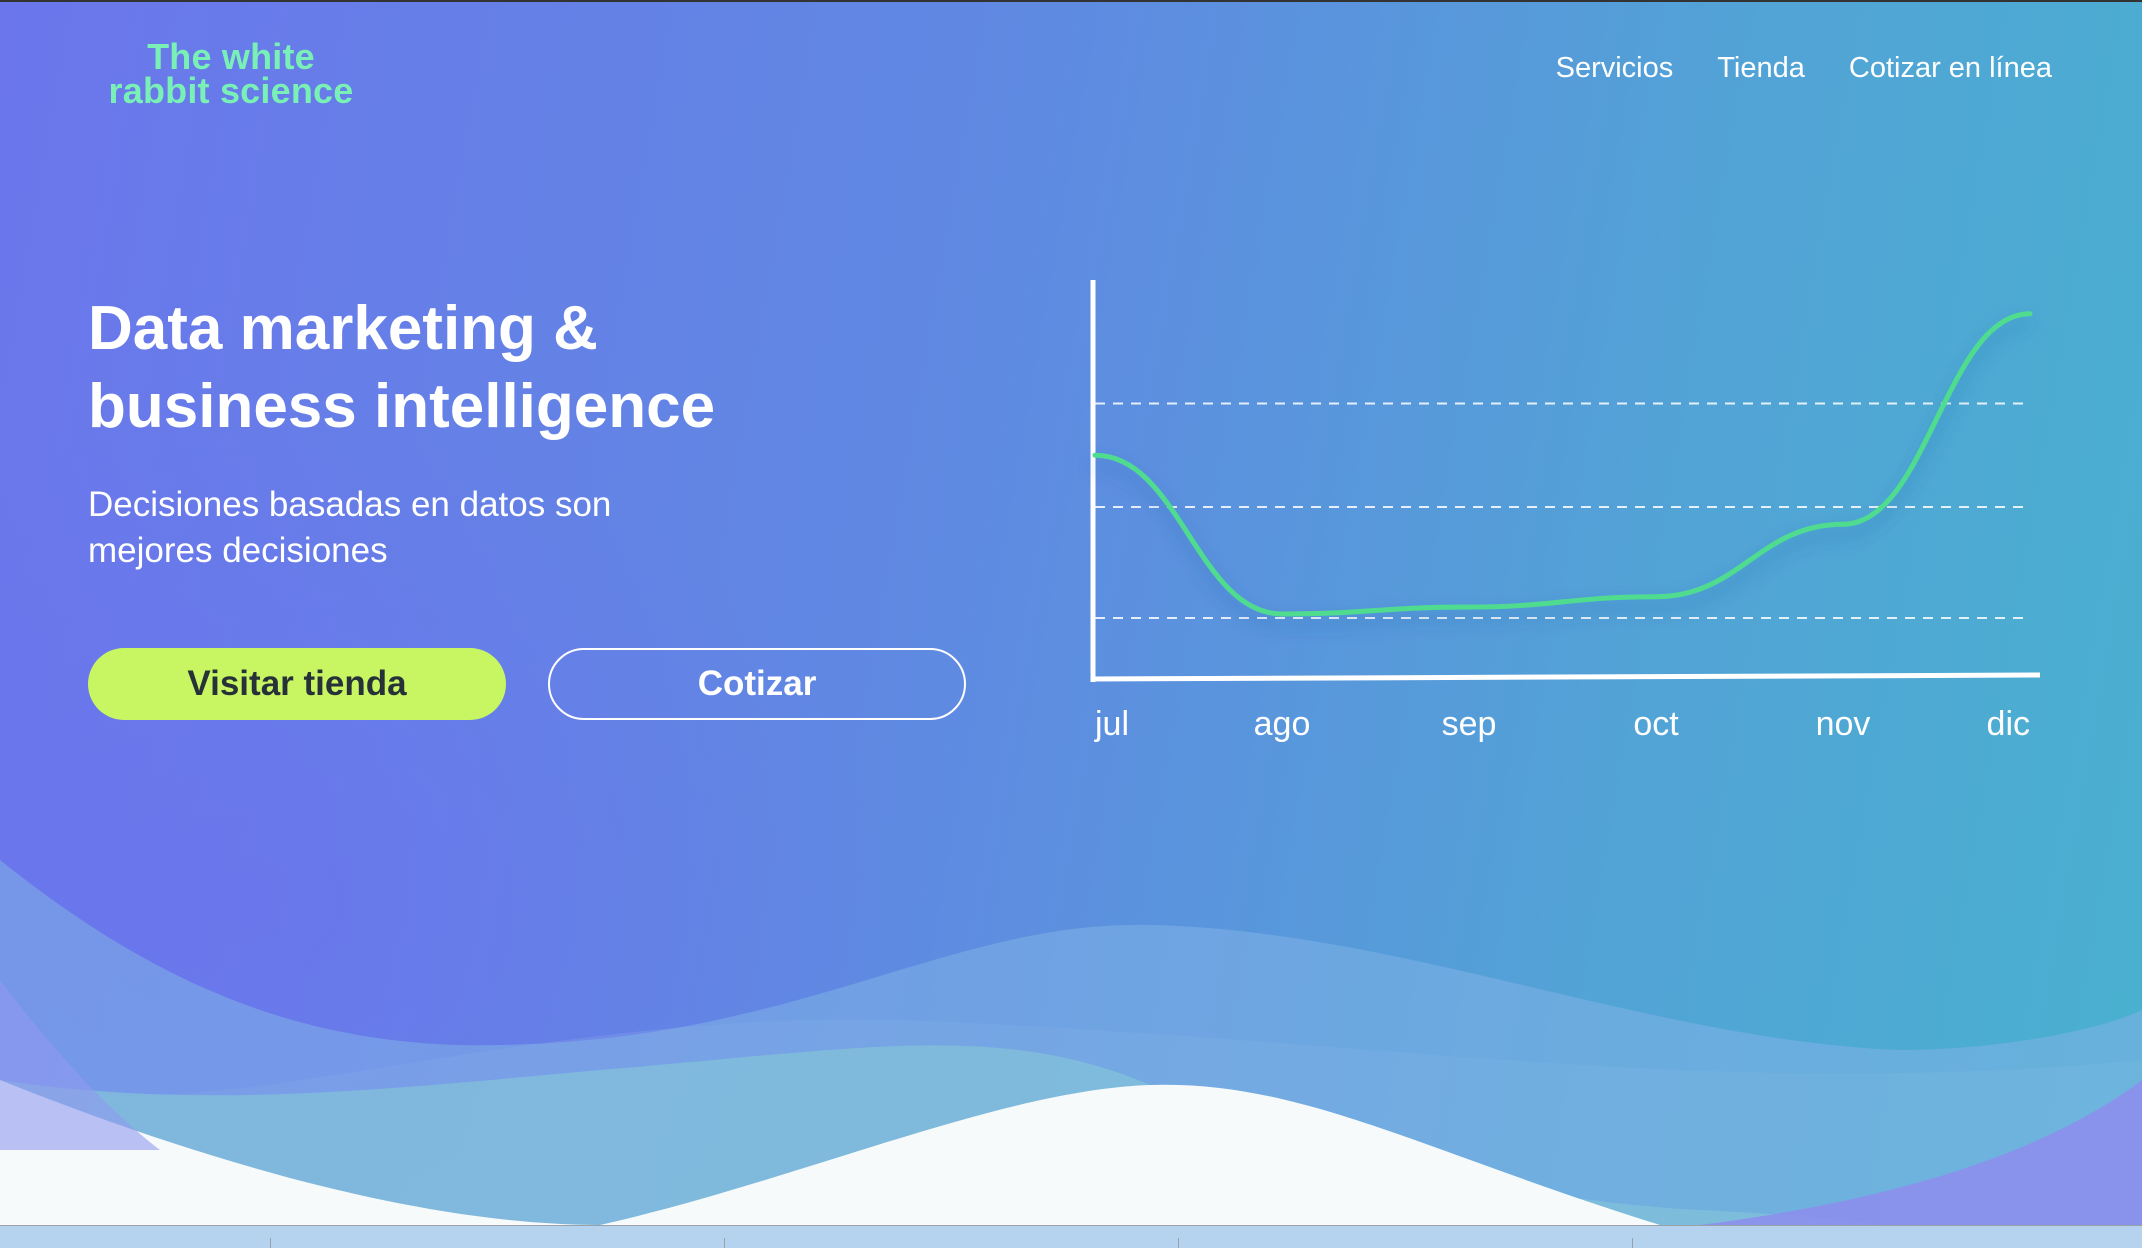 The image size is (2142, 1248). I want to click on hero-headline-line1: Data marketing &, so click(343, 328).